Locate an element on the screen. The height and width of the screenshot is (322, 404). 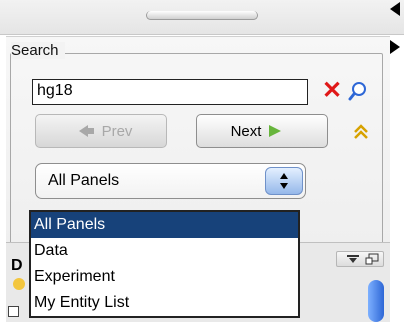
prev-button-label: Prev is located at coordinates (117, 131).